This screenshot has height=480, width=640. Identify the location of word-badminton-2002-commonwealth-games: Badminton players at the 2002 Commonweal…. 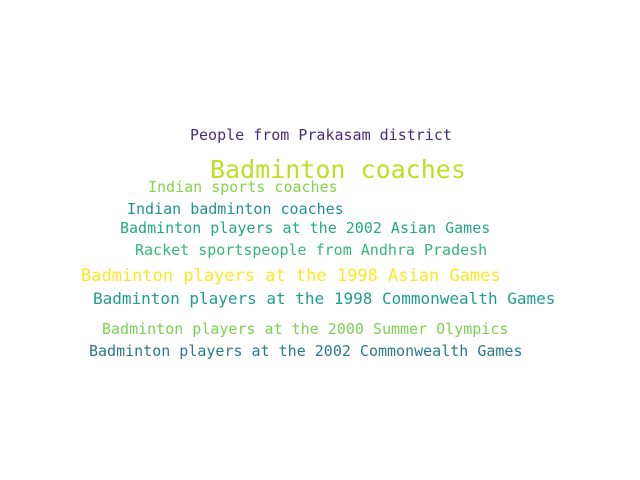
(306, 351).